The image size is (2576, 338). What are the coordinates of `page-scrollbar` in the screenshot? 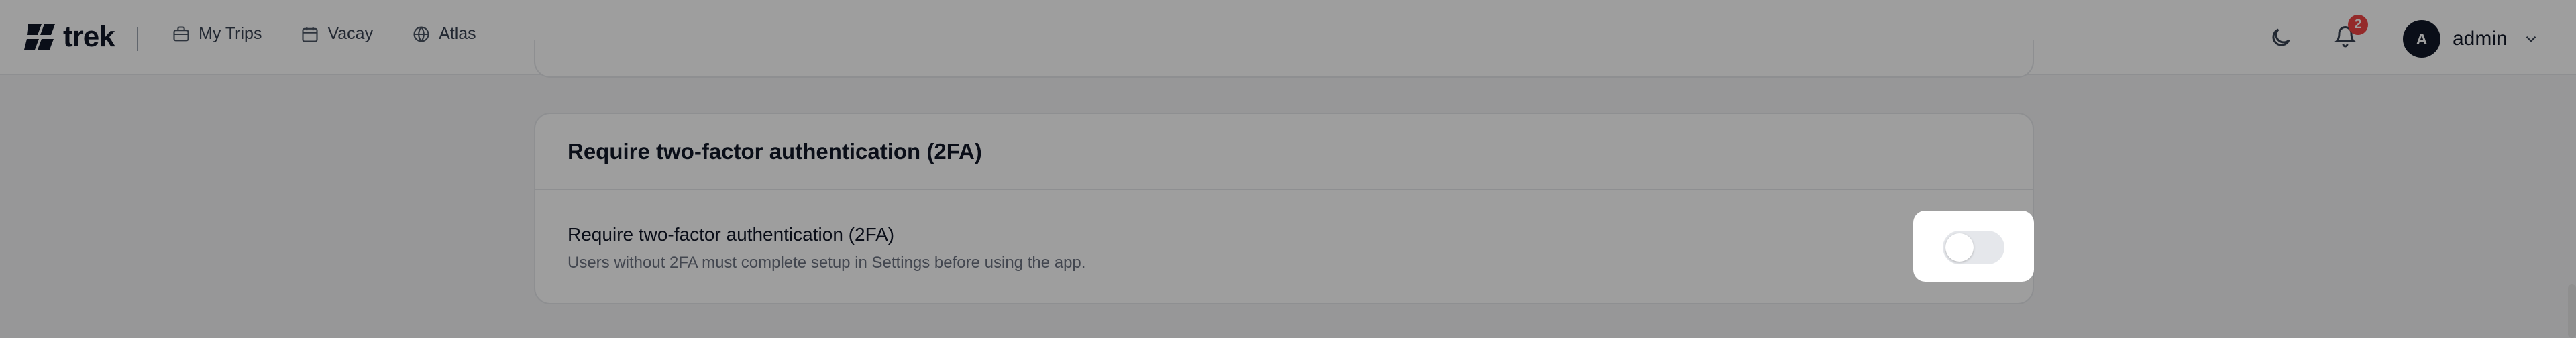 It's located at (2572, 311).